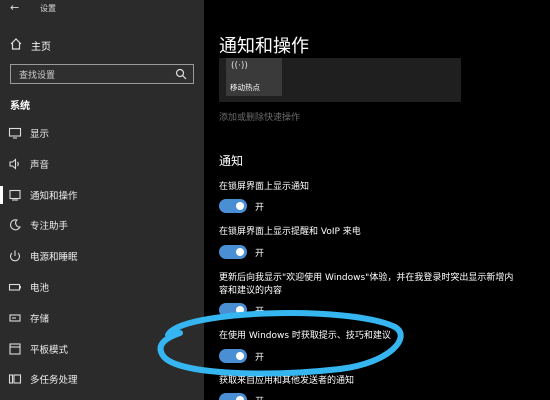  Describe the element at coordinates (16, 44) in the screenshot. I see `home-icon` at that location.